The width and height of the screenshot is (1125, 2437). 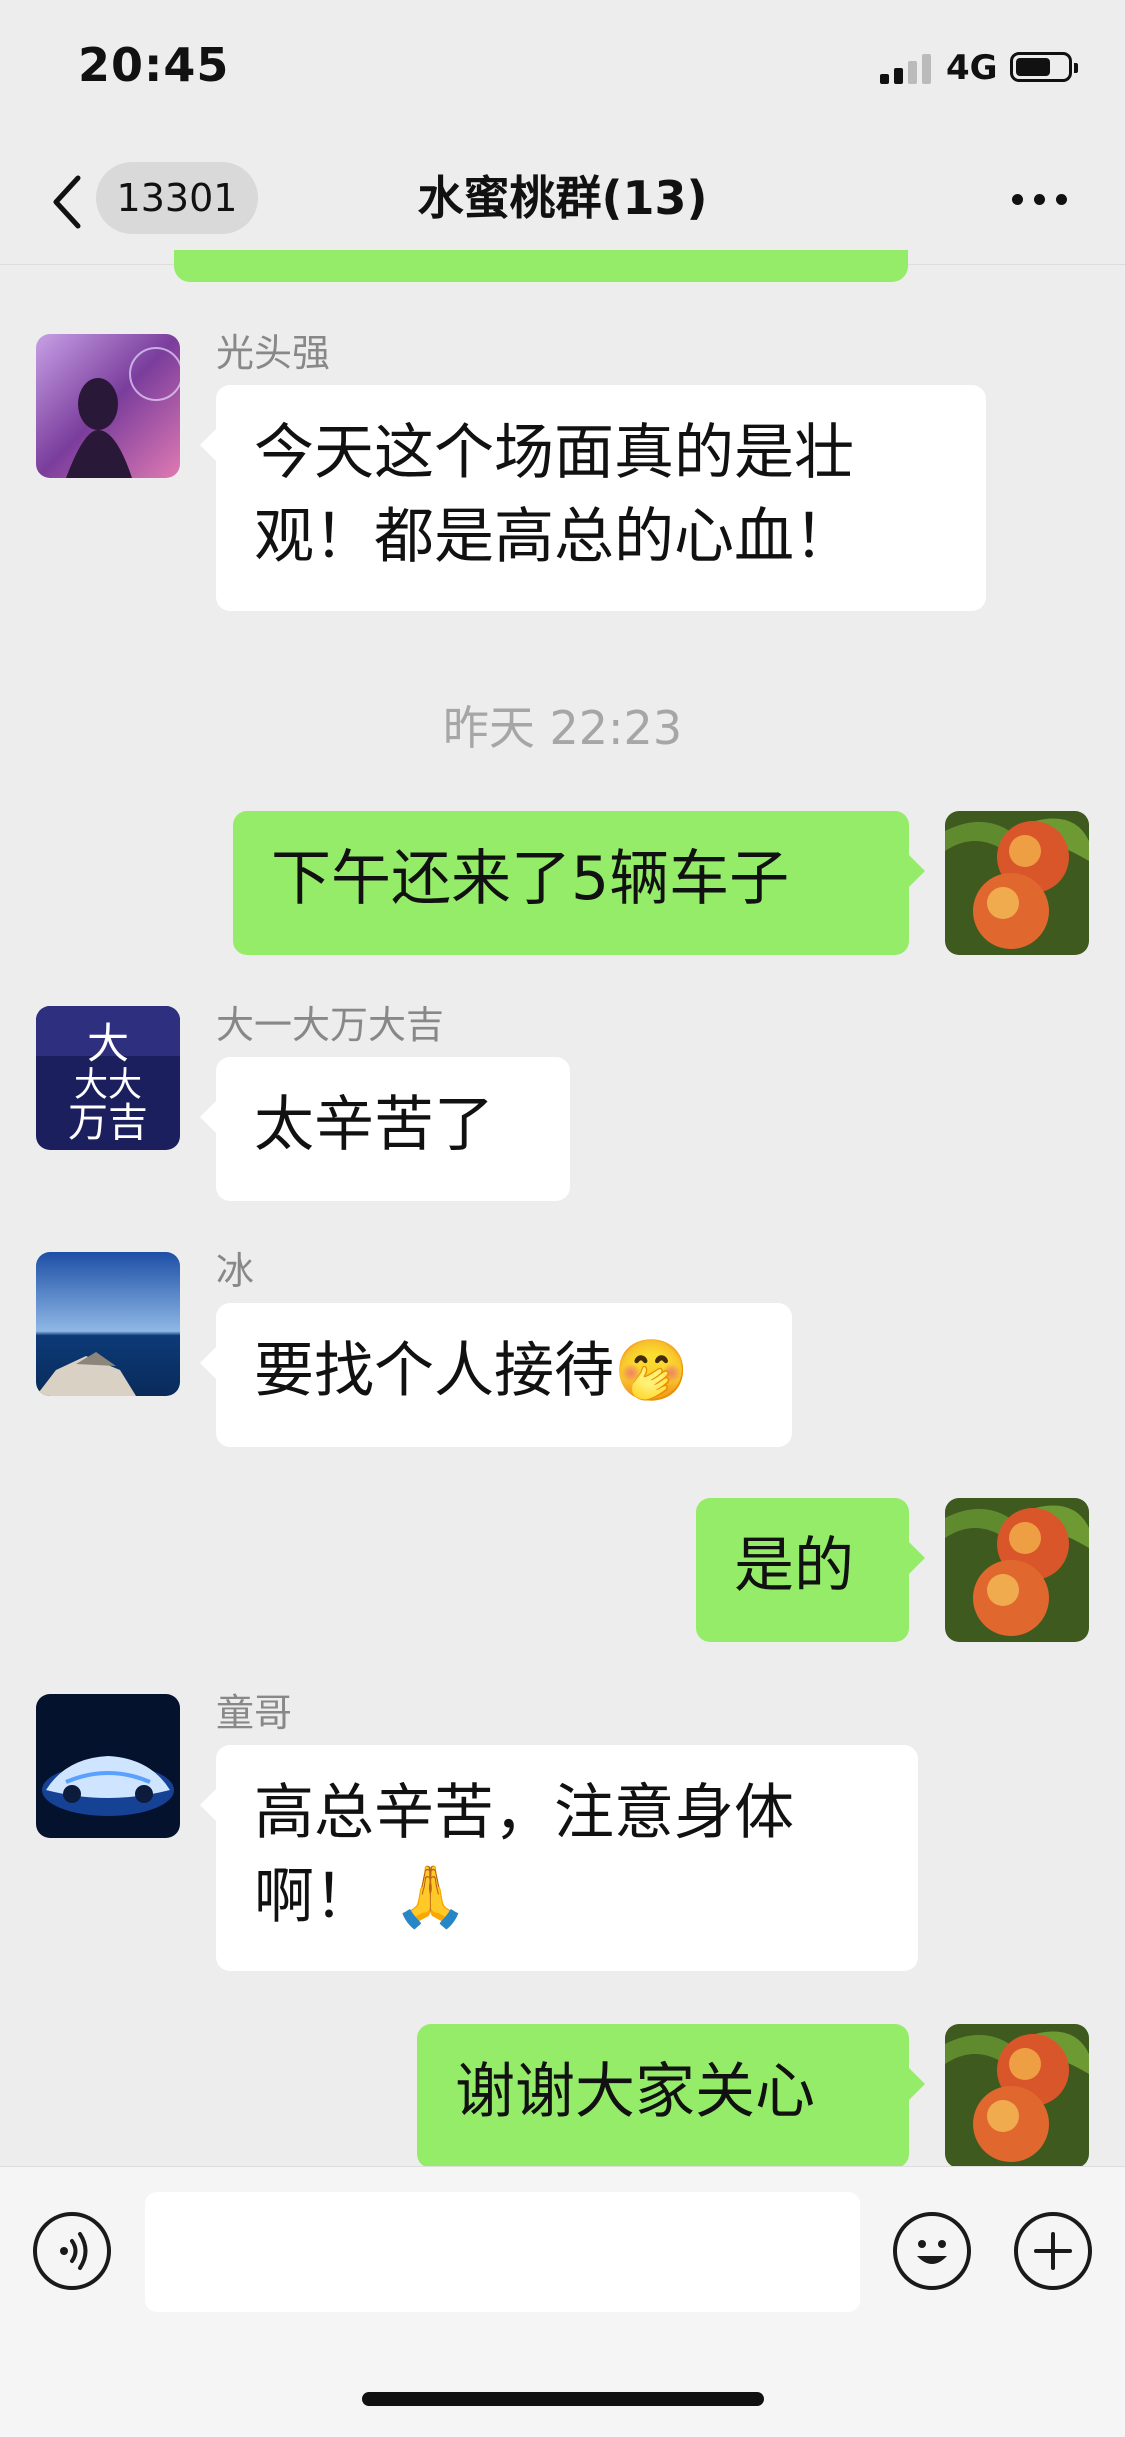 I want to click on plus-icon-glyph, so click(x=1053, y=2251).